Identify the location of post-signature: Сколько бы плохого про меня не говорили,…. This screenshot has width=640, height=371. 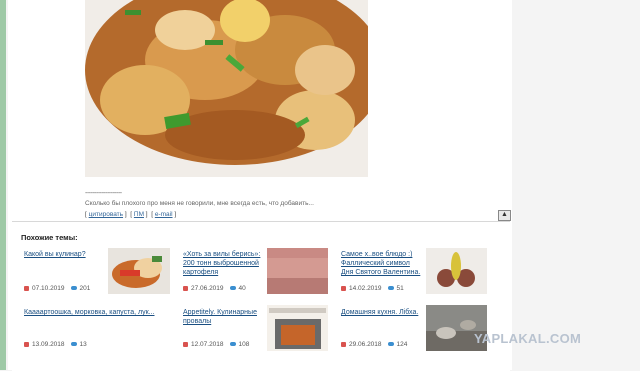
(199, 203).